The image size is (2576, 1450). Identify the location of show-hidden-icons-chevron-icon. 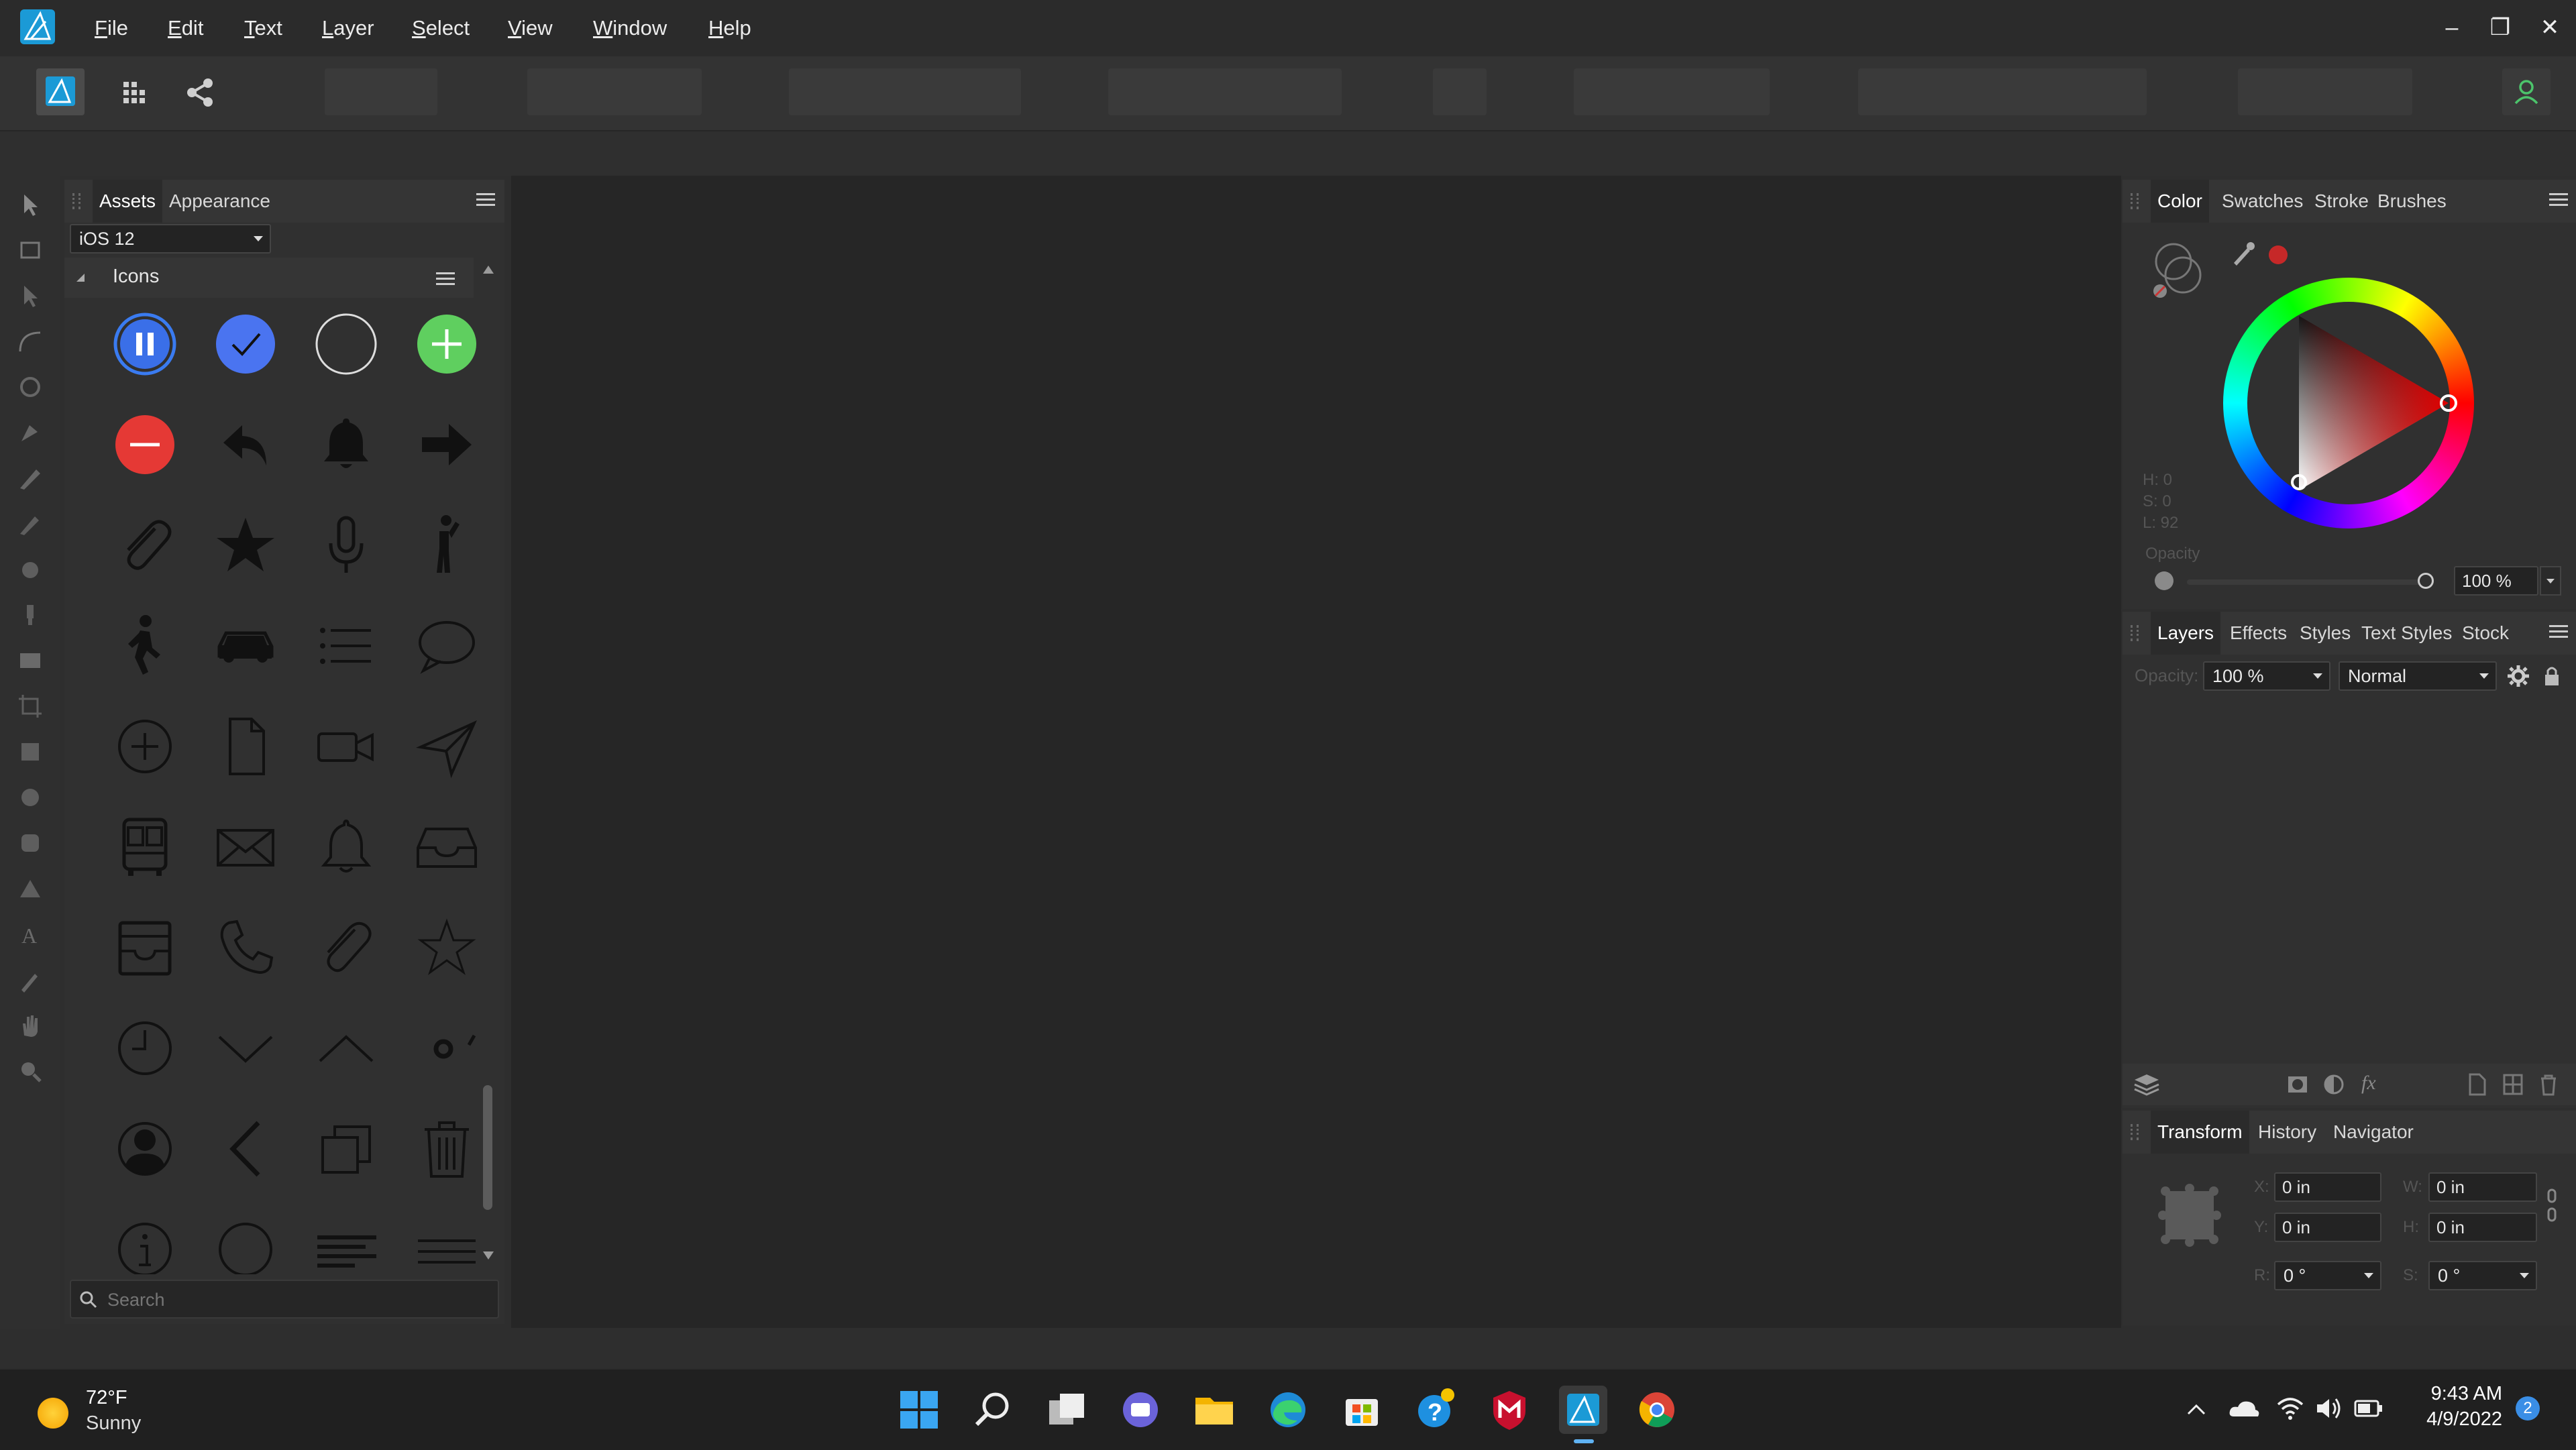
(2196, 1409).